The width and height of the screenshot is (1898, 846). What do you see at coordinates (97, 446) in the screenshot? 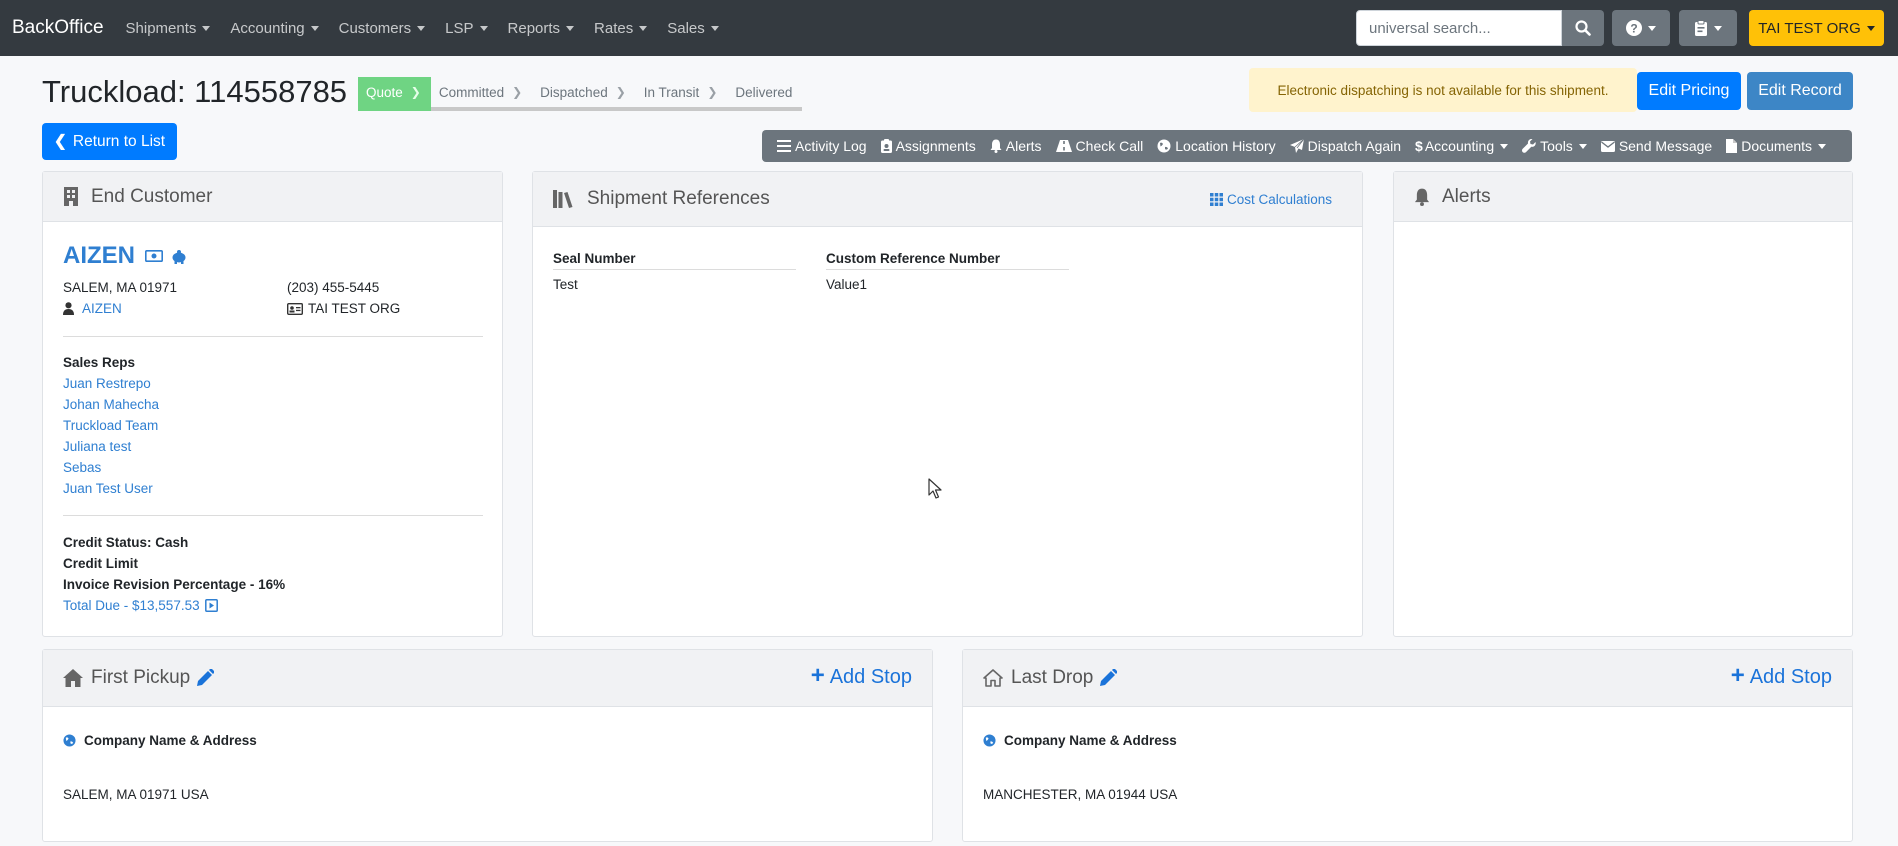
I see `sales-rep-link: Juliana test` at bounding box center [97, 446].